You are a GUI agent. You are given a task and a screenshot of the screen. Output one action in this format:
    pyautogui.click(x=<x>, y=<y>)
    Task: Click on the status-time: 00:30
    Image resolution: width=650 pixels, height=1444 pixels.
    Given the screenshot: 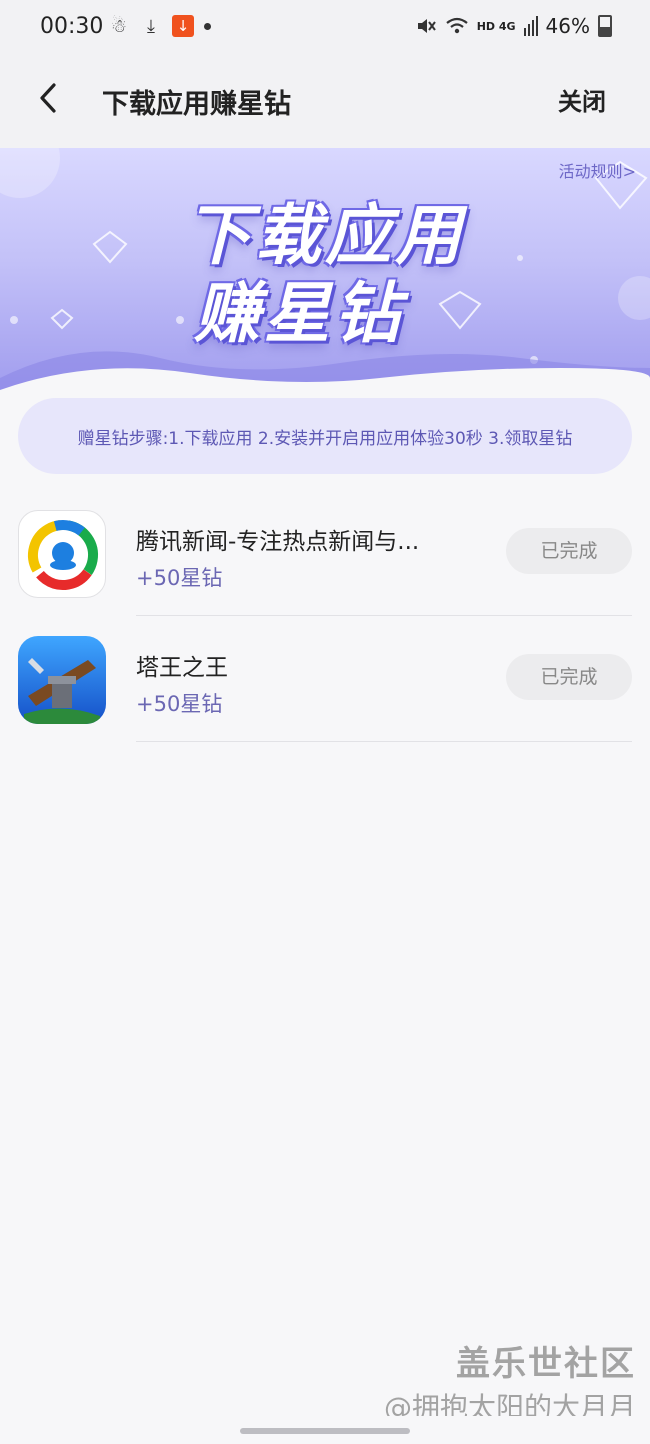 What is the action you would take?
    pyautogui.click(x=72, y=26)
    